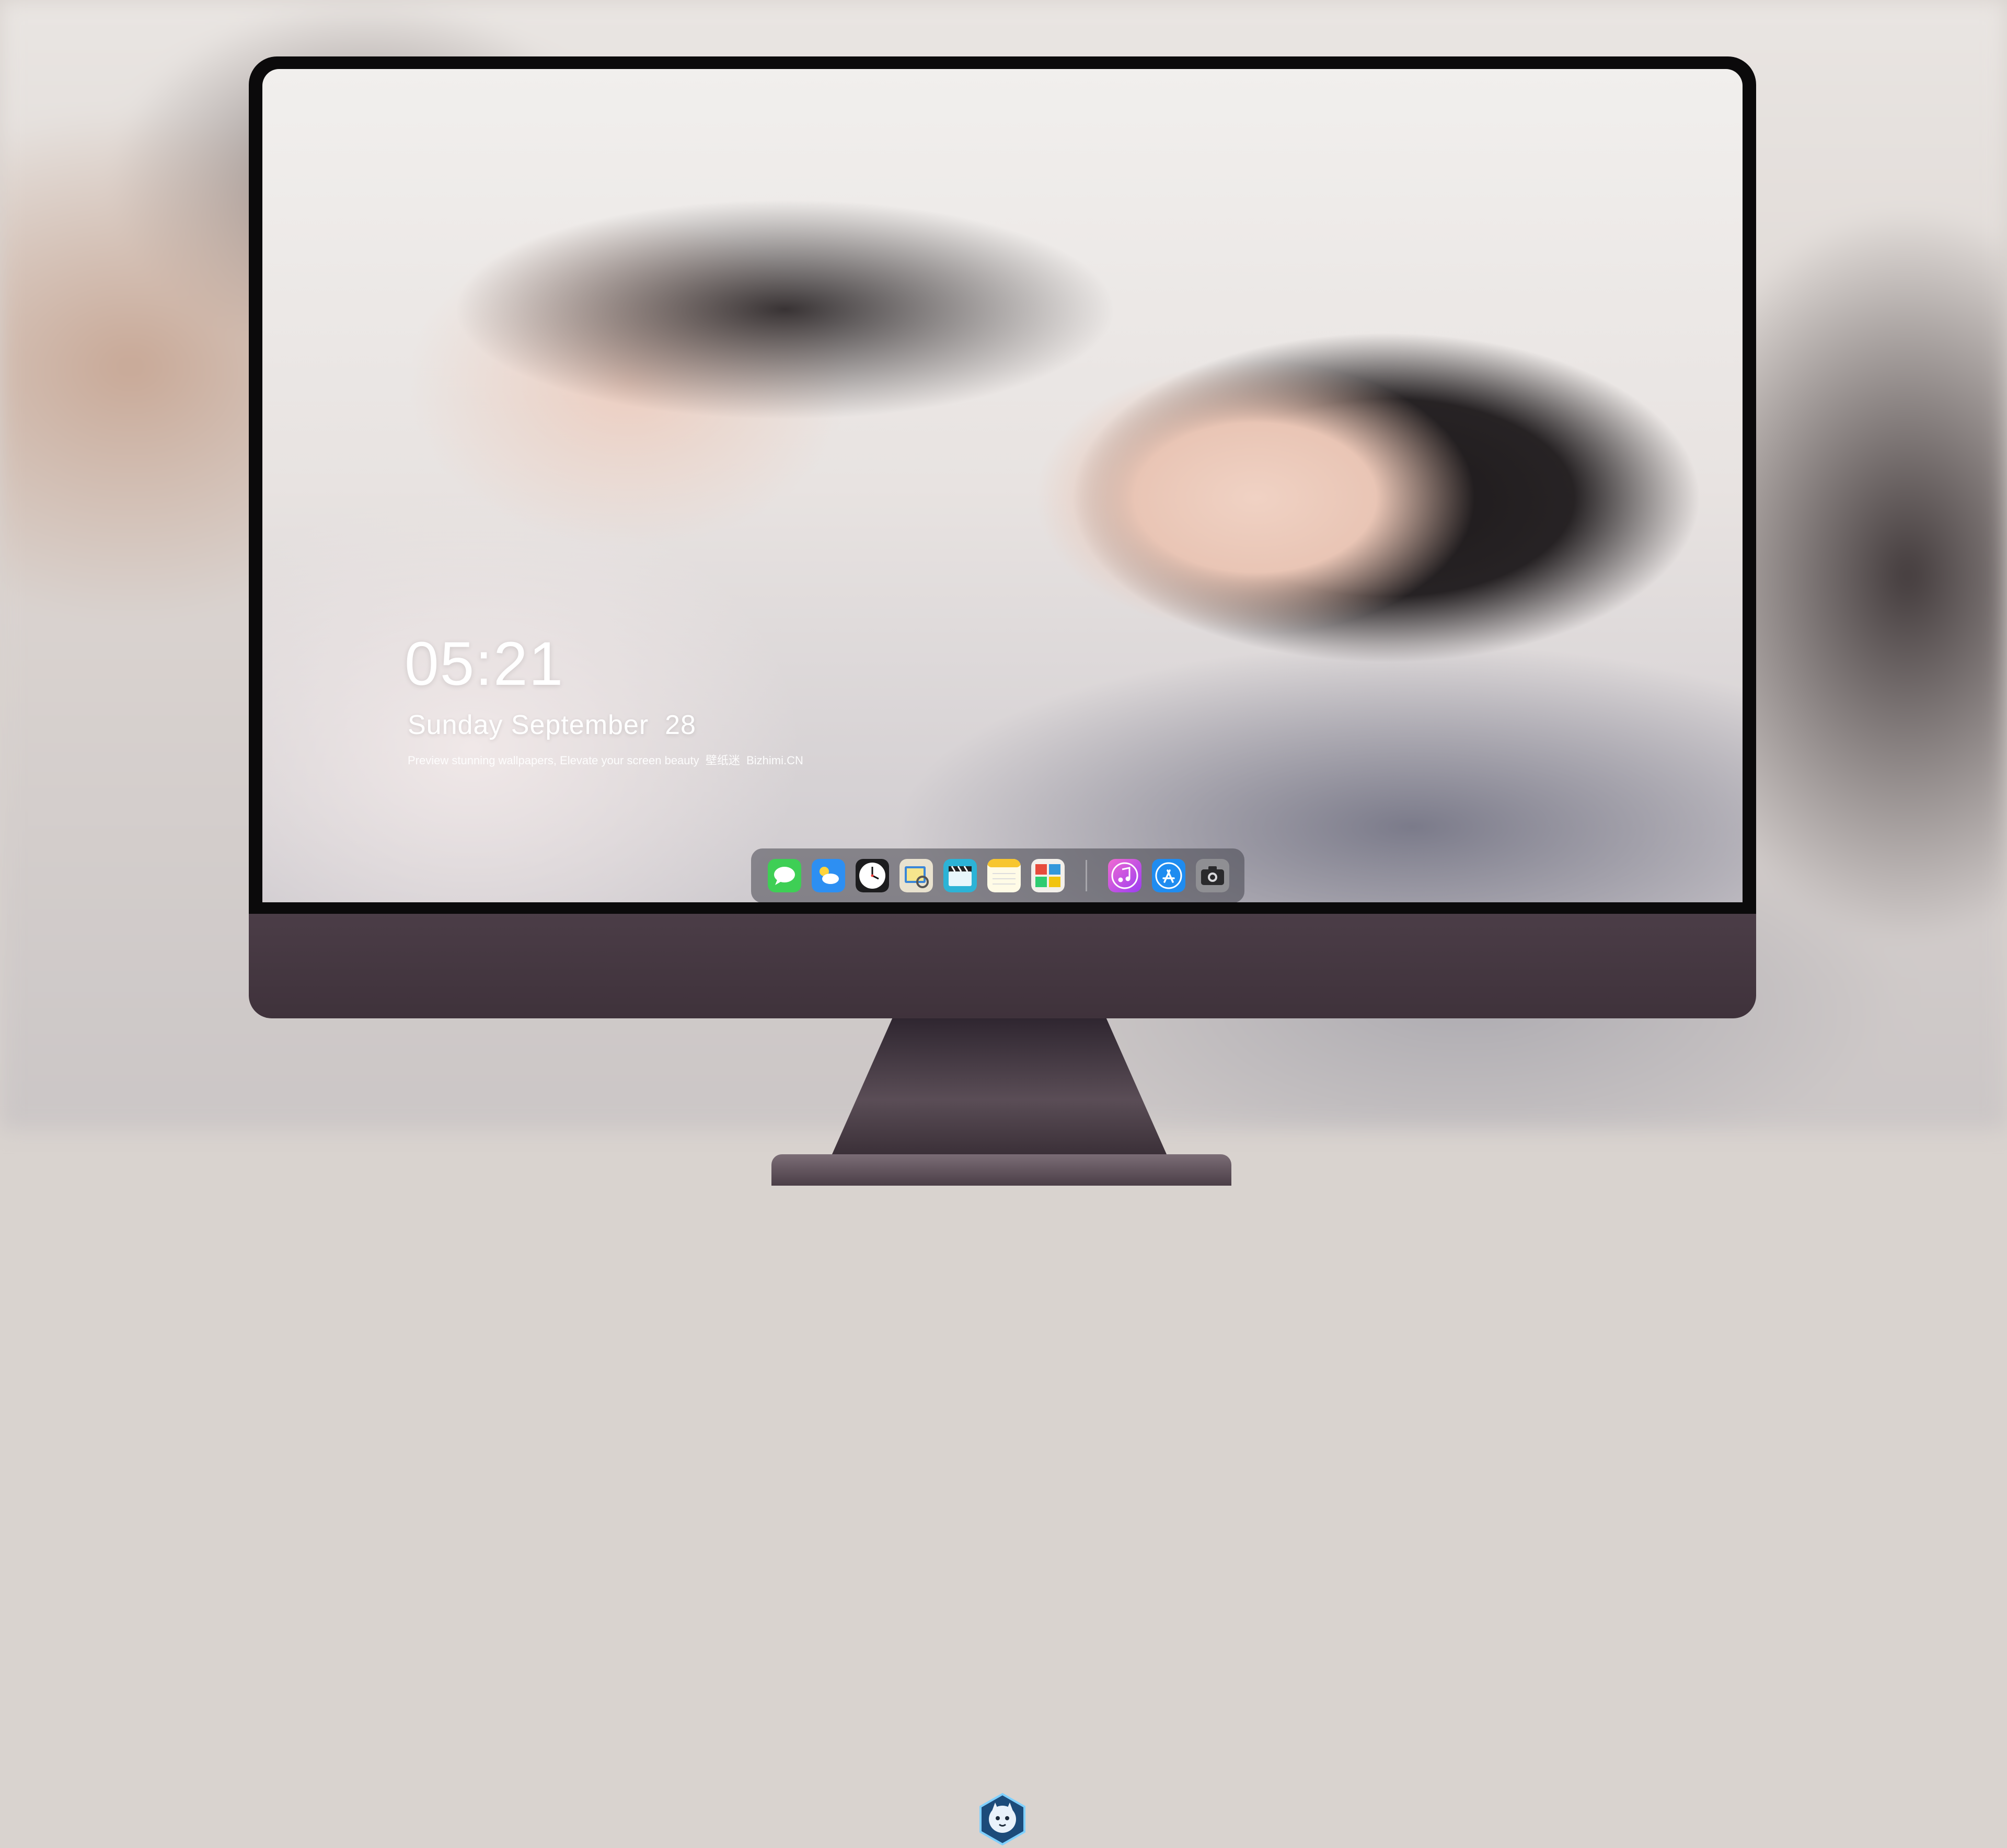  I want to click on messages-icon, so click(784, 875).